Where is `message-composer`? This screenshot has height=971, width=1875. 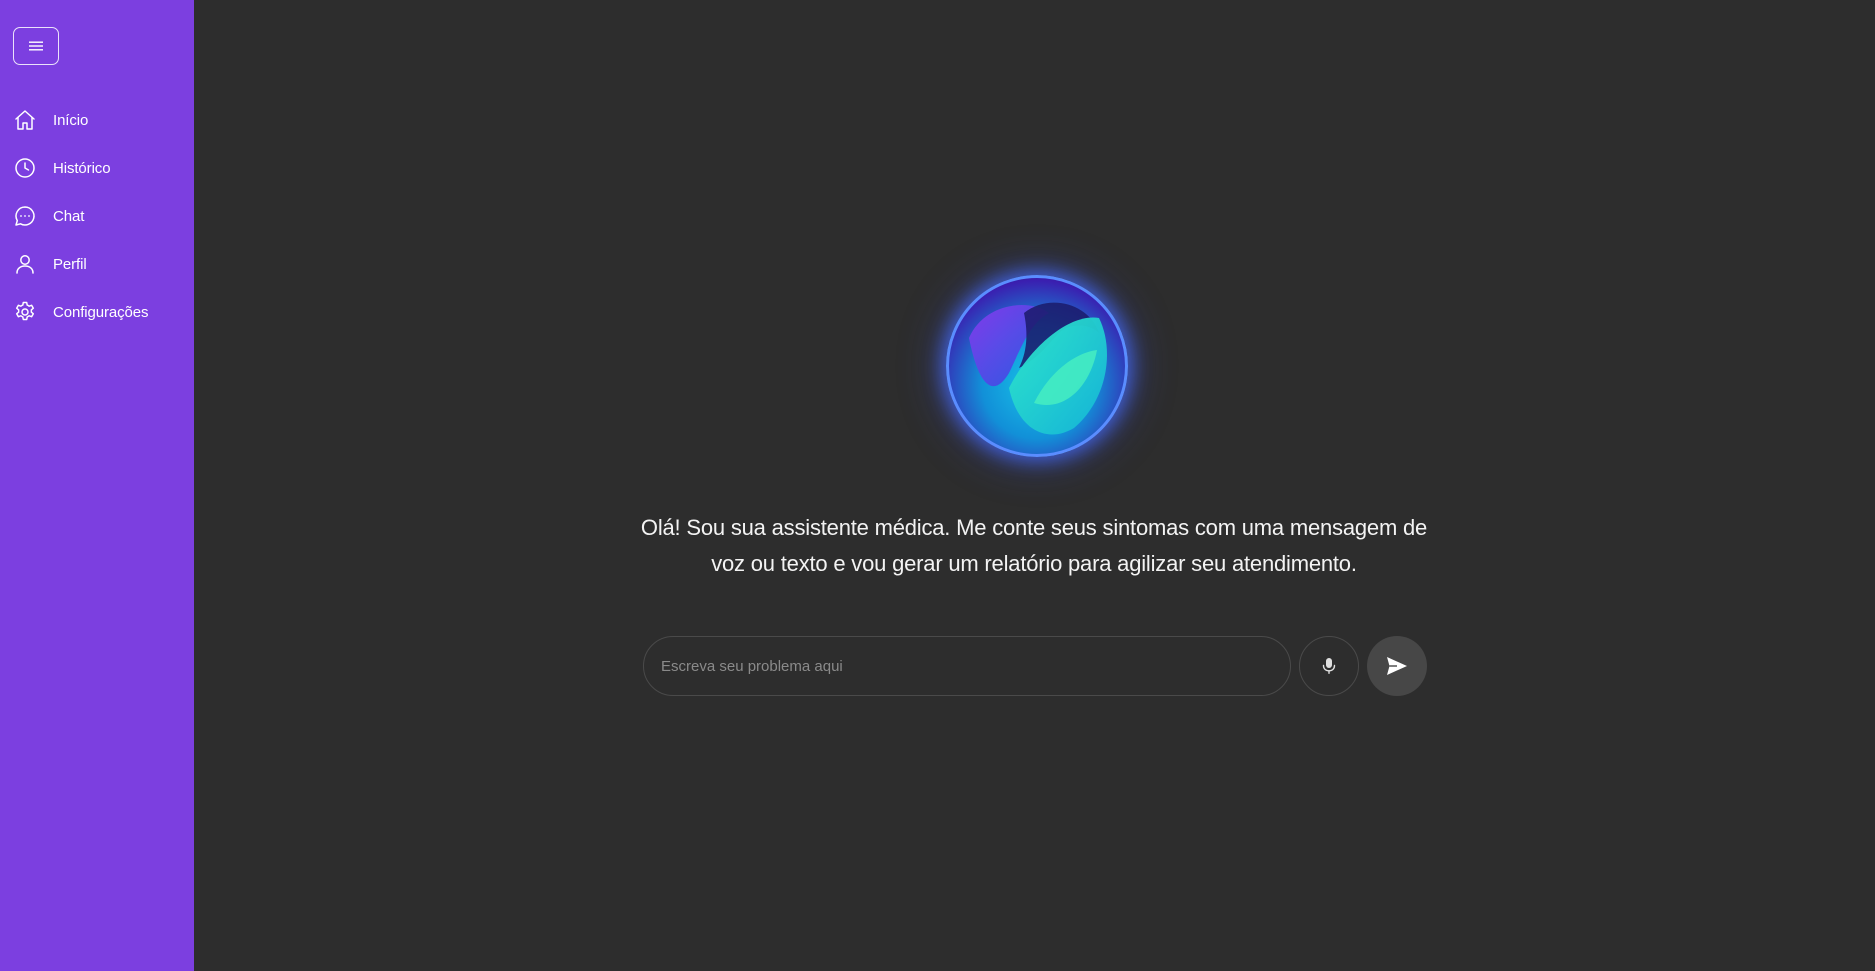 message-composer is located at coordinates (1035, 666).